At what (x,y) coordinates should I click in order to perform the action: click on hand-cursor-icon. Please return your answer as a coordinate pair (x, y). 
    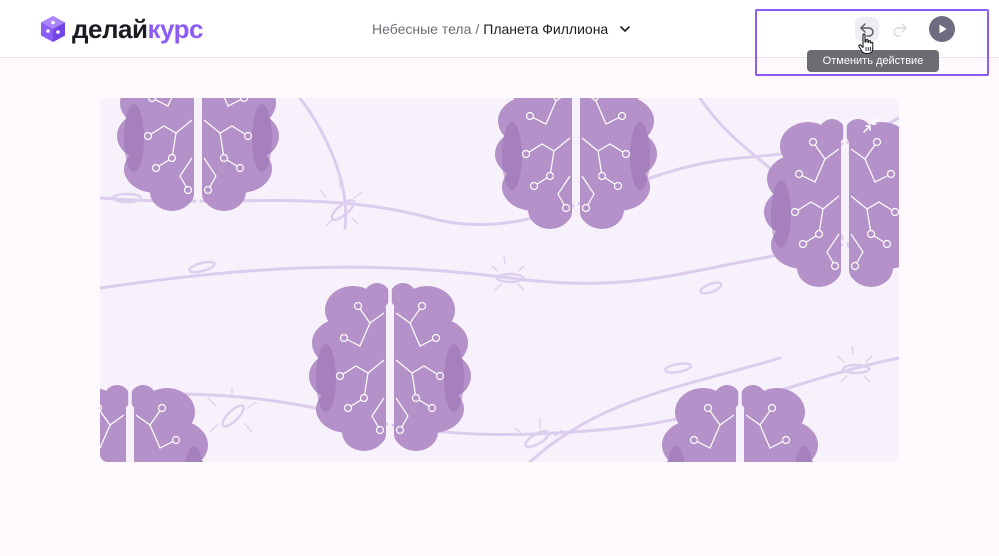
    Looking at the image, I should click on (866, 44).